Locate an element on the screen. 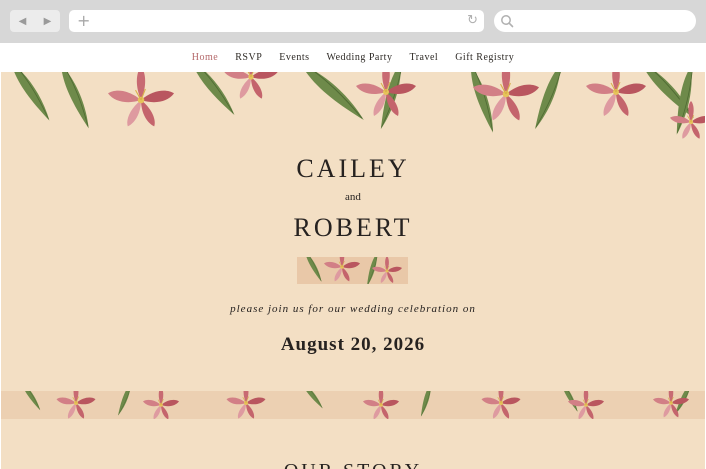 The width and height of the screenshot is (706, 469). nav-travel: Travel is located at coordinates (423, 57).